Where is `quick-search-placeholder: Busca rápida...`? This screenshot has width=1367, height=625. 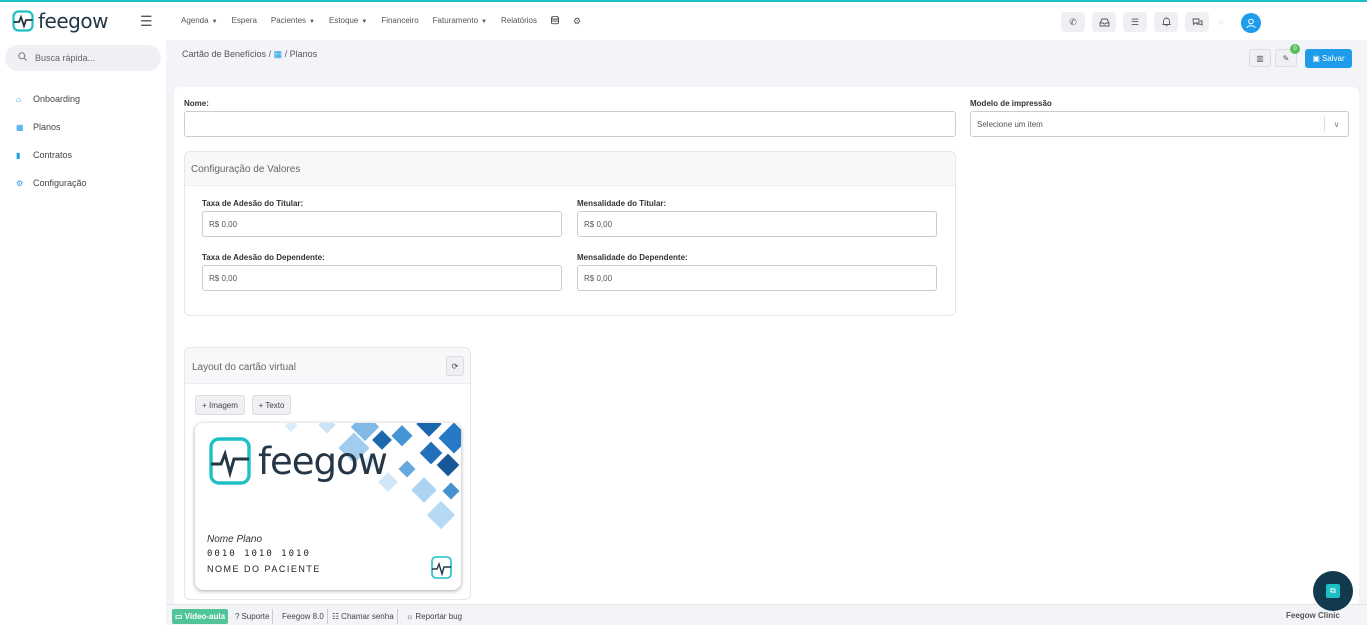
quick-search-placeholder: Busca rápida... is located at coordinates (65, 58).